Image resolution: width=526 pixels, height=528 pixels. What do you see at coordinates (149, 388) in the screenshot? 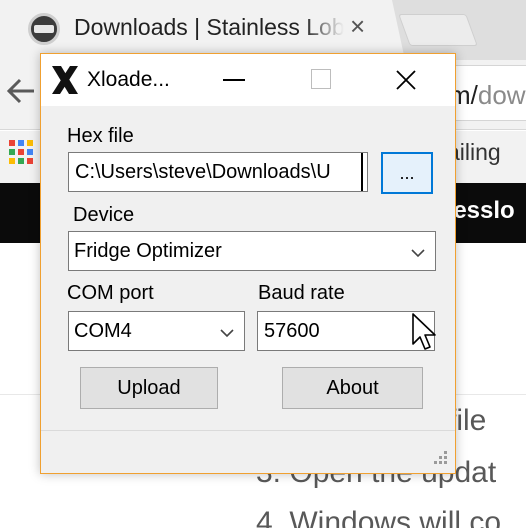
I see `upload-button: Upload` at bounding box center [149, 388].